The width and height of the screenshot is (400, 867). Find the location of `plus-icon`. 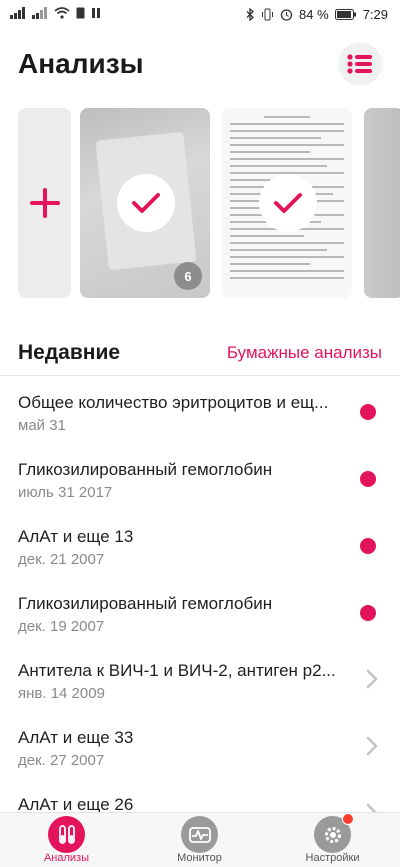

plus-icon is located at coordinates (44, 203).